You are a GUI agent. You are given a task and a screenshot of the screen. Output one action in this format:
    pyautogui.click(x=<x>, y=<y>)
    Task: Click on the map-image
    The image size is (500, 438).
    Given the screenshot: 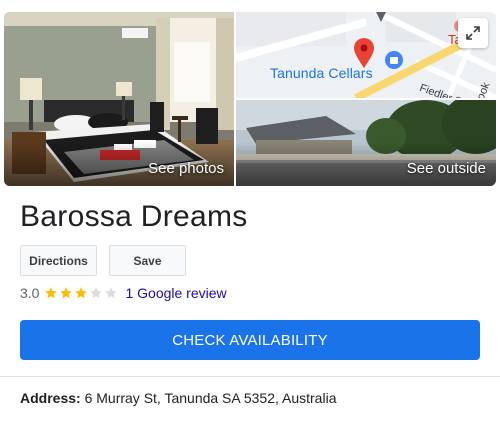 What is the action you would take?
    pyautogui.click(x=366, y=55)
    